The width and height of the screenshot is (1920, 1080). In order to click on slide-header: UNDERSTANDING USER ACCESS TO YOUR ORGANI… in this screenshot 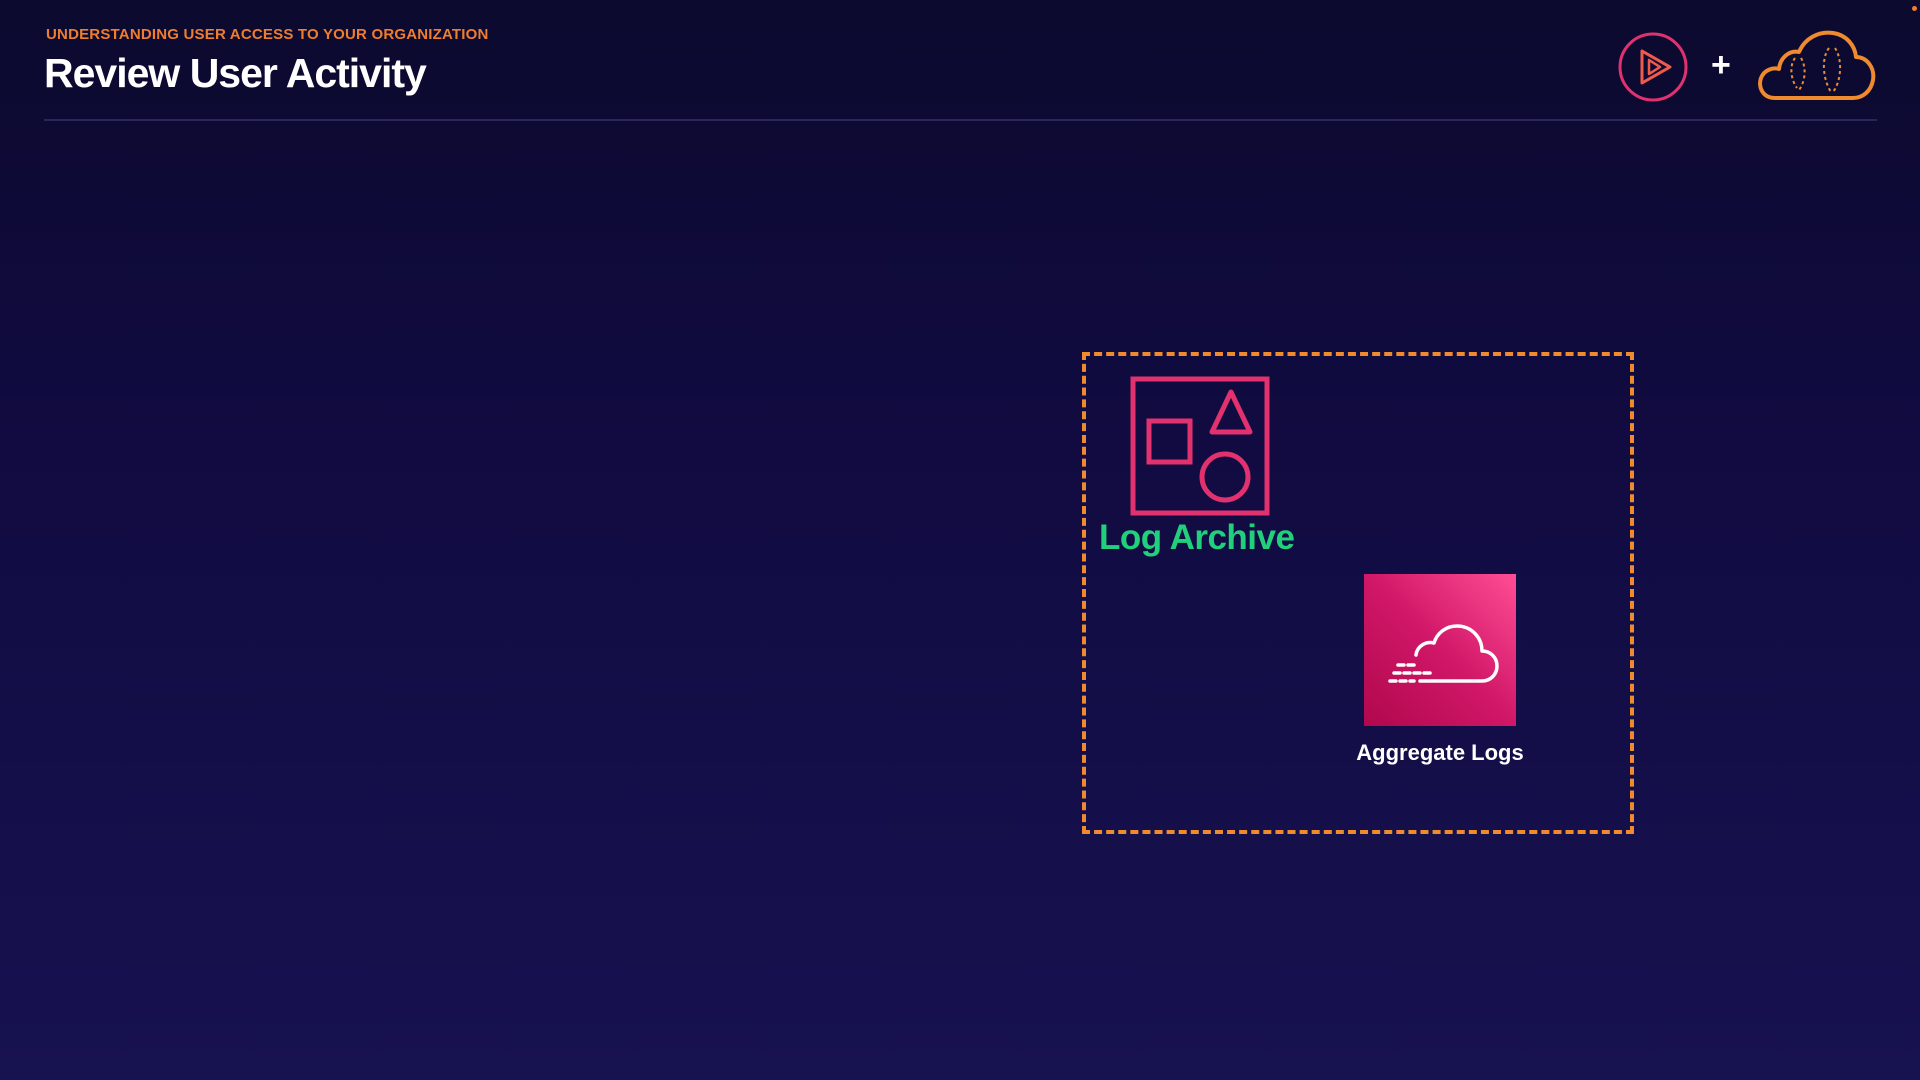, I will do `click(960, 72)`.